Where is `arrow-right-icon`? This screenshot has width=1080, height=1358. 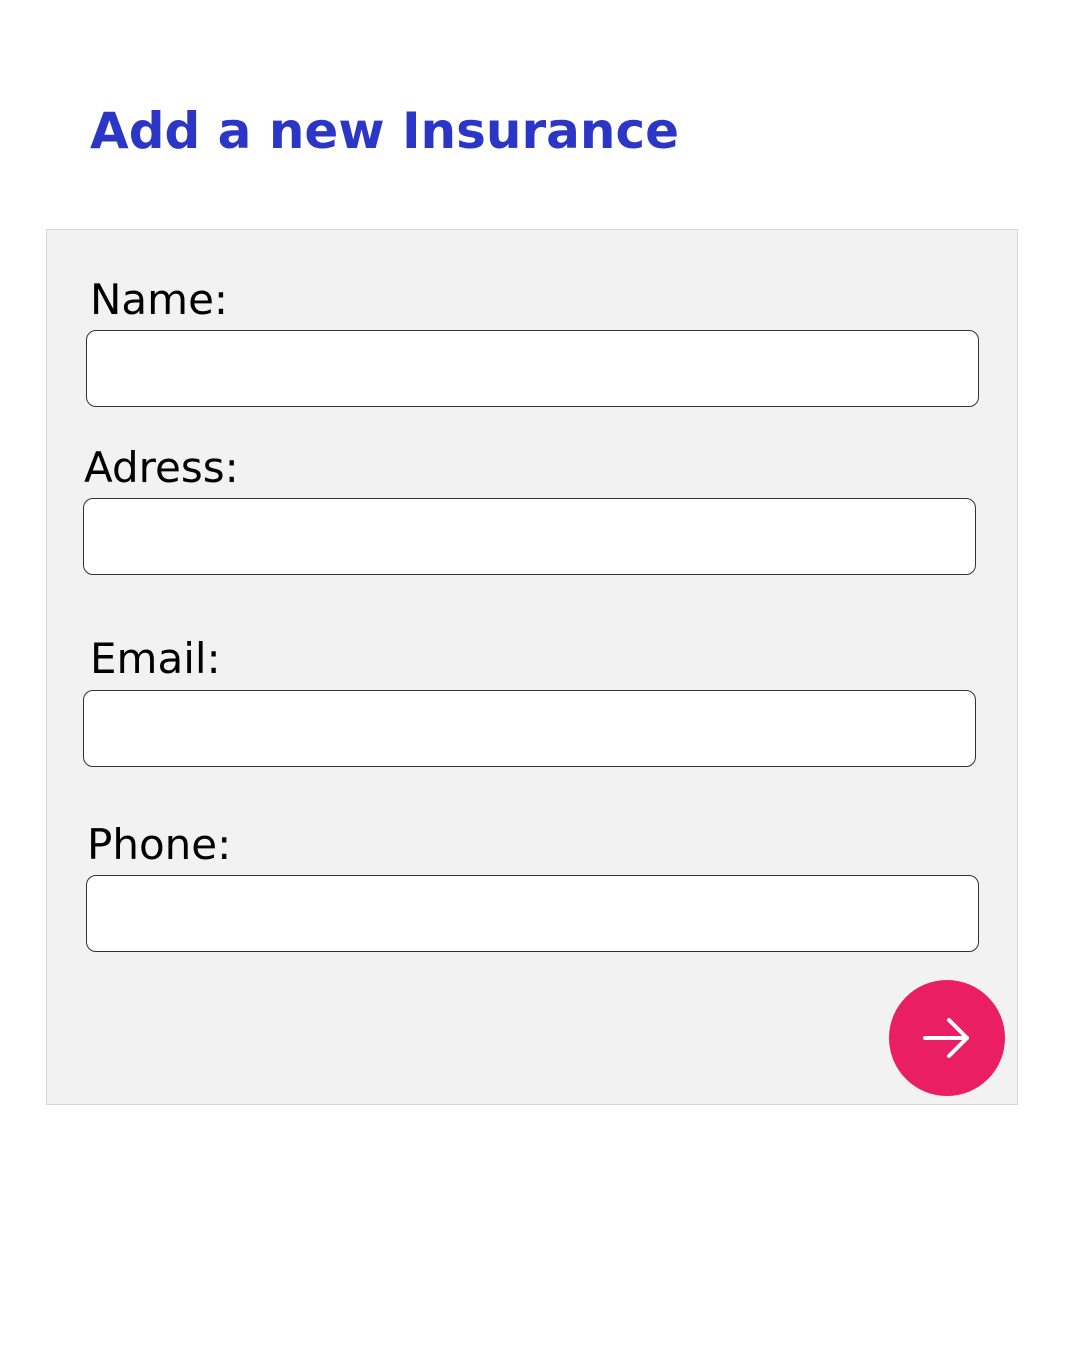 arrow-right-icon is located at coordinates (946, 1038).